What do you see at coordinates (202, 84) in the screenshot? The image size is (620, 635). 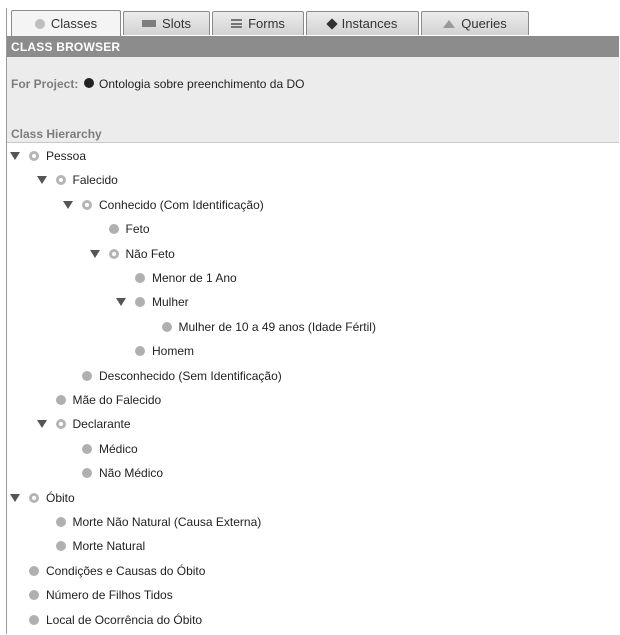 I see `project-name: Ontologia sobre preenchimento da DO` at bounding box center [202, 84].